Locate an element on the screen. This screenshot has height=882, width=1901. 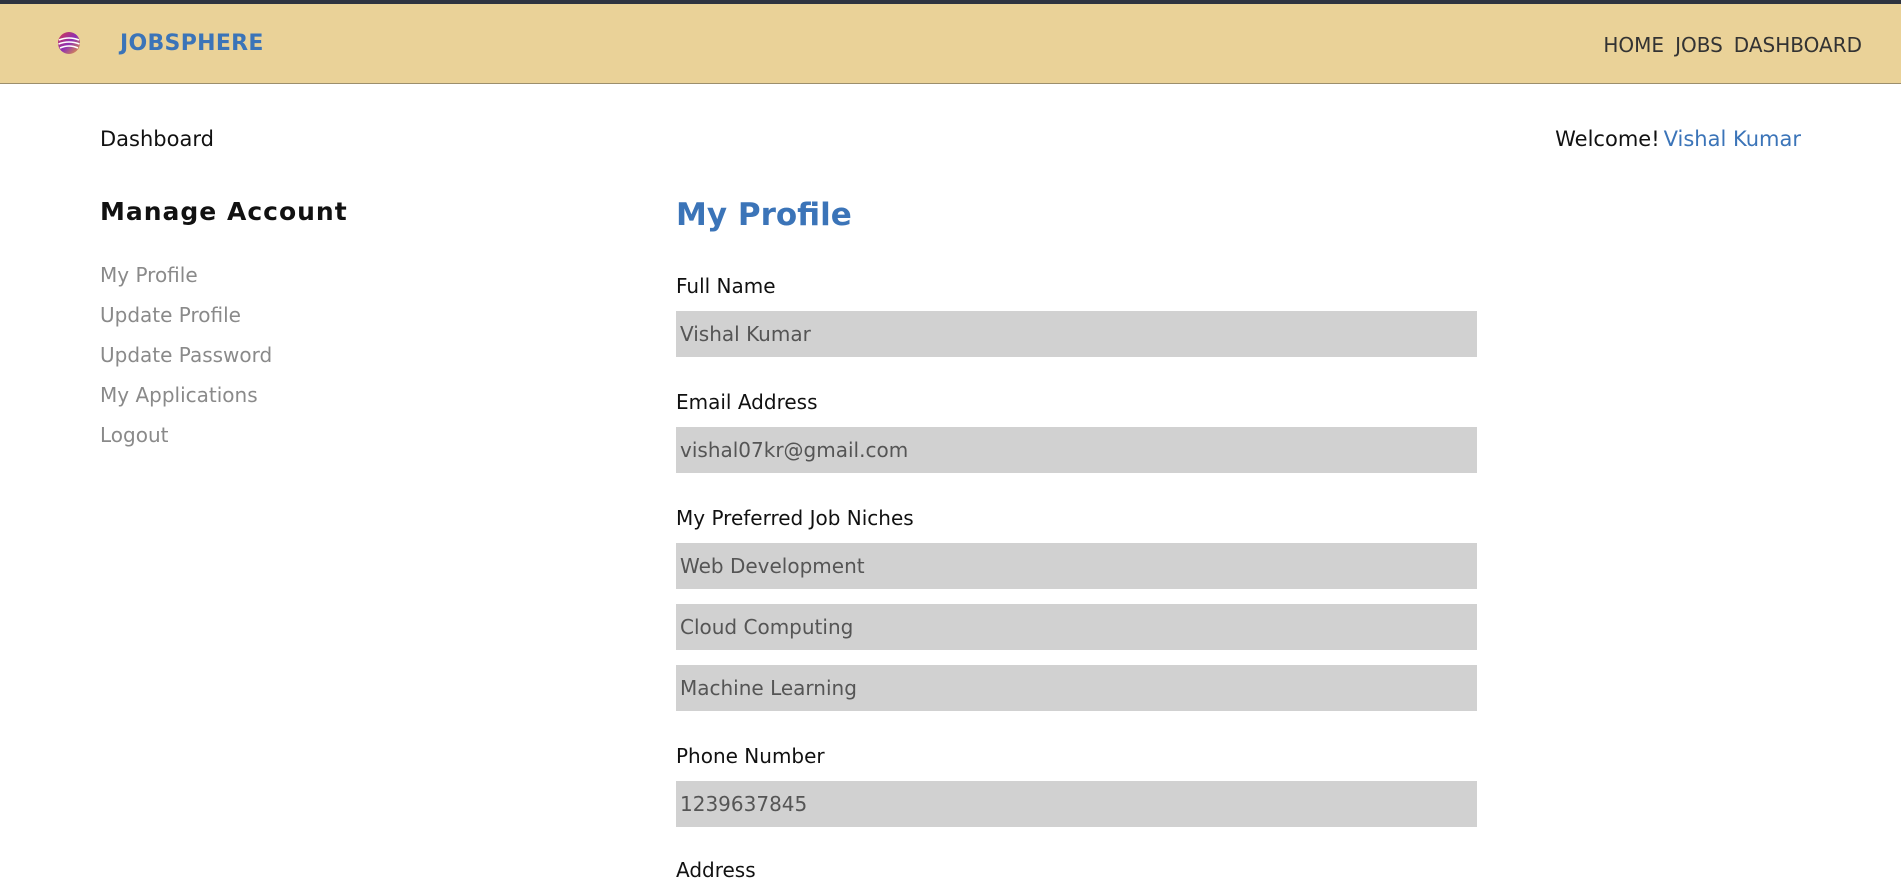
welcome-label: Welcome! is located at coordinates (1607, 139).